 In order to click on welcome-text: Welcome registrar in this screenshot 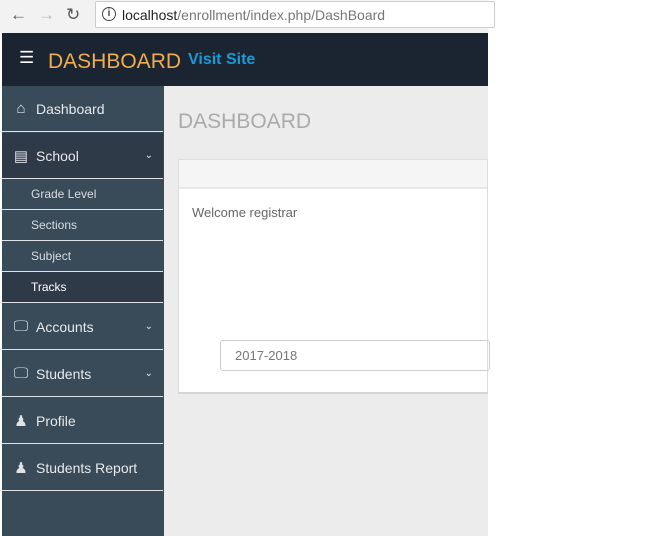, I will do `click(245, 212)`.